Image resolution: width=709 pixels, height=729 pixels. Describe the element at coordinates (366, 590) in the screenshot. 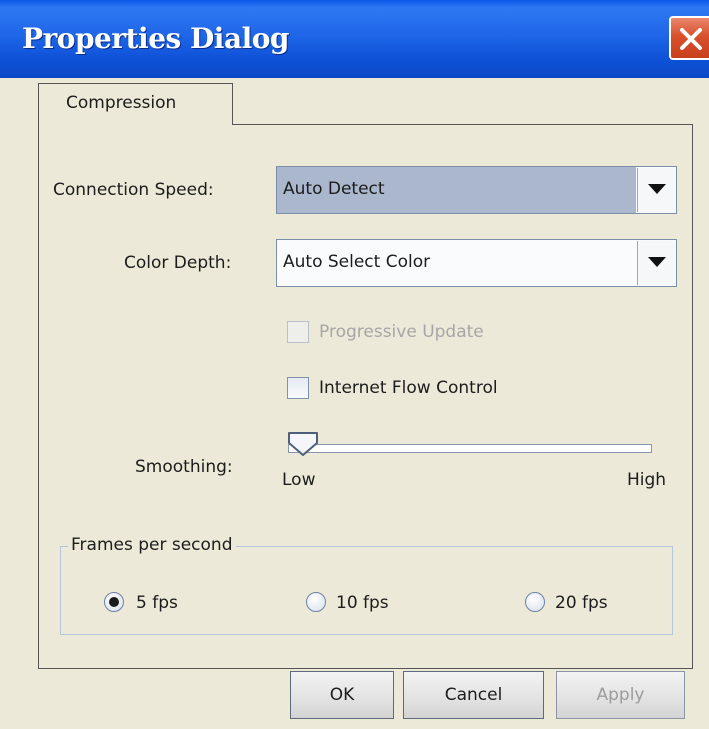

I see `frames-per-second-group` at that location.